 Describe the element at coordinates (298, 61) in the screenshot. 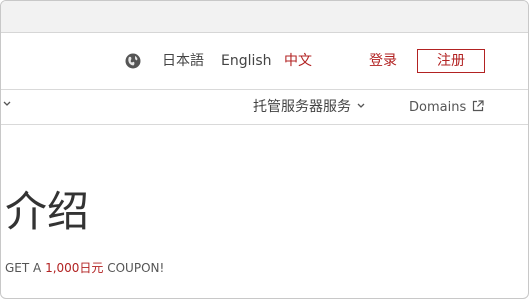

I see `language-chinese-link: 中文` at that location.